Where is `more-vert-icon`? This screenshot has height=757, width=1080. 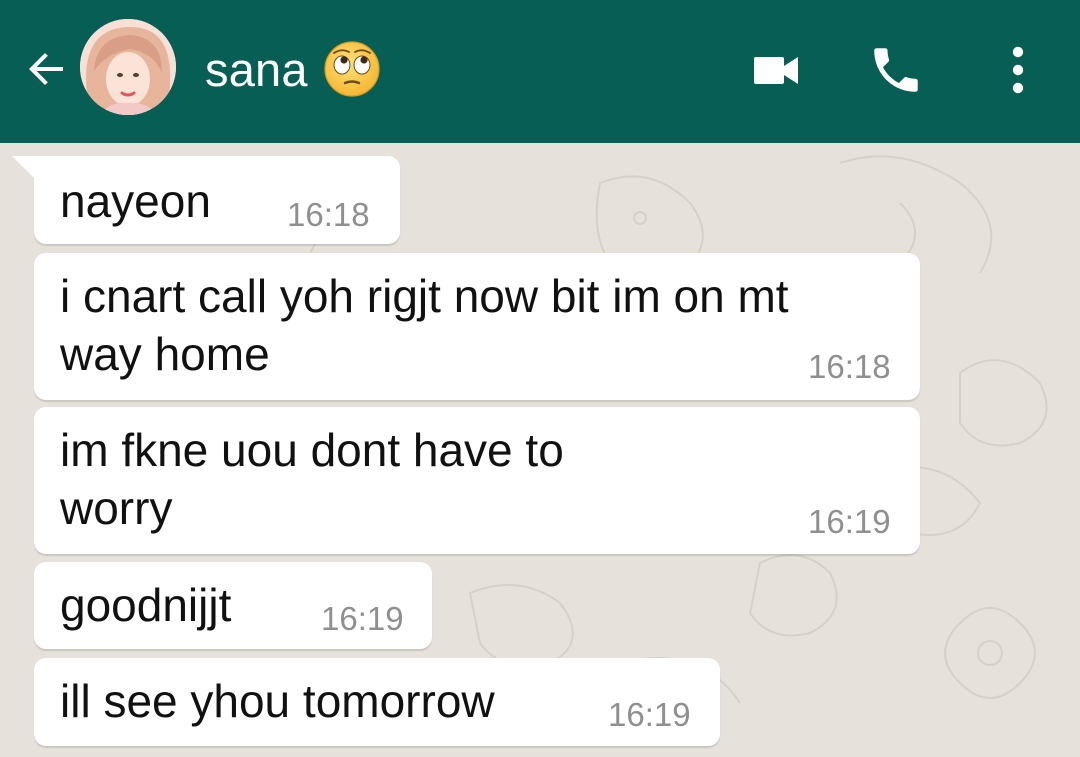
more-vert-icon is located at coordinates (1018, 70).